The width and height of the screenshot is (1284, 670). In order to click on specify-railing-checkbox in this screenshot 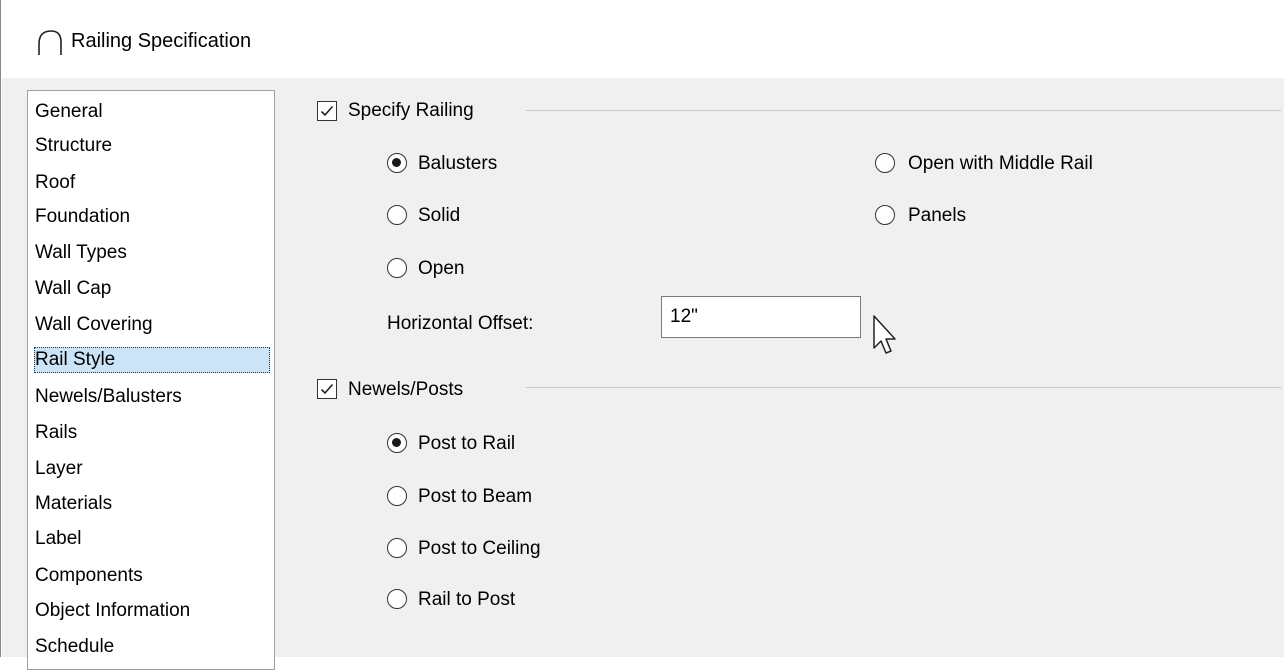, I will do `click(327, 111)`.